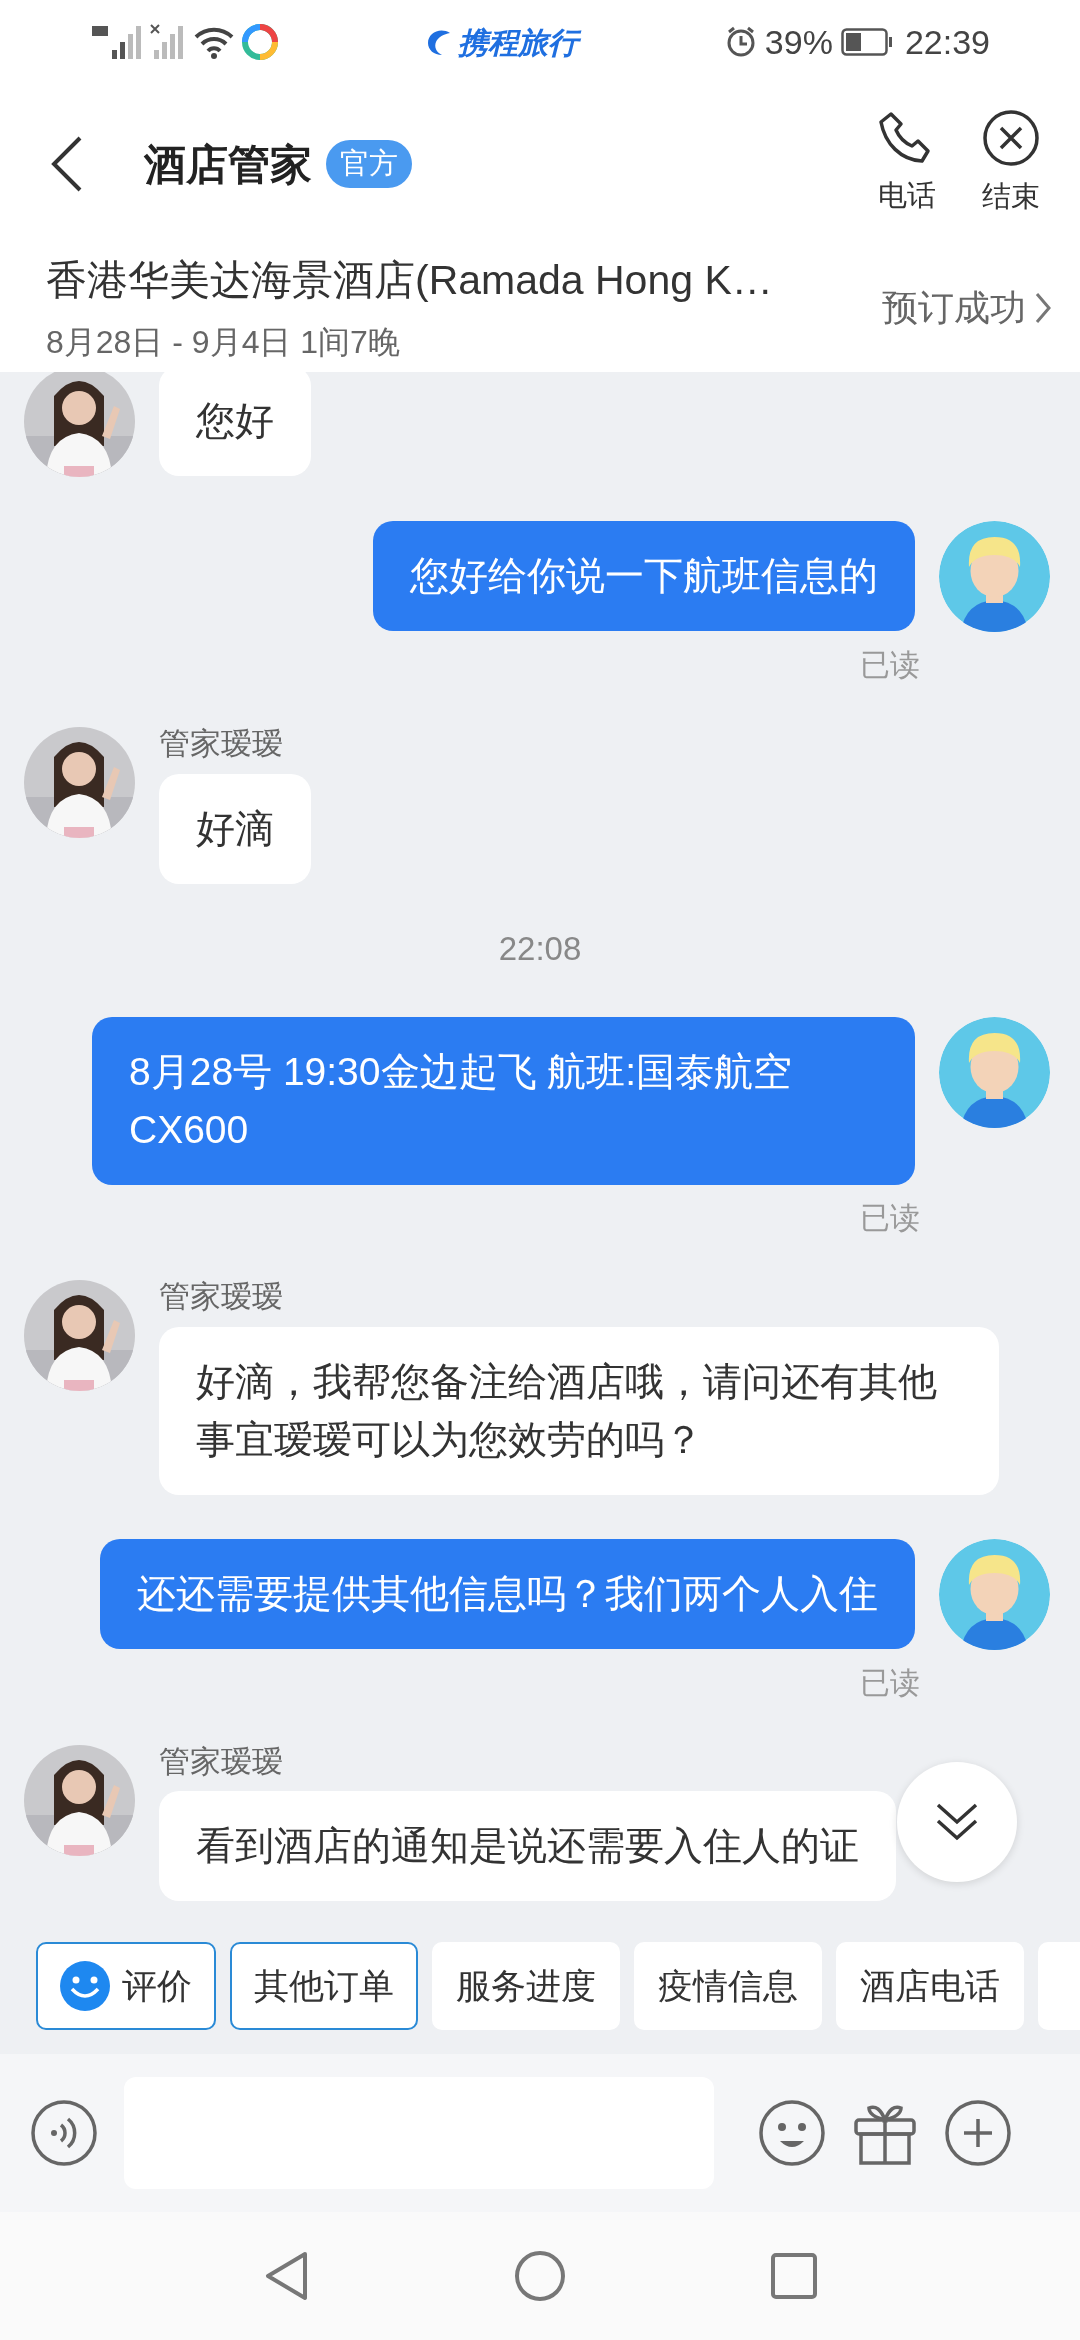  Describe the element at coordinates (235, 424) in the screenshot. I see `message-bubble: 您好` at that location.